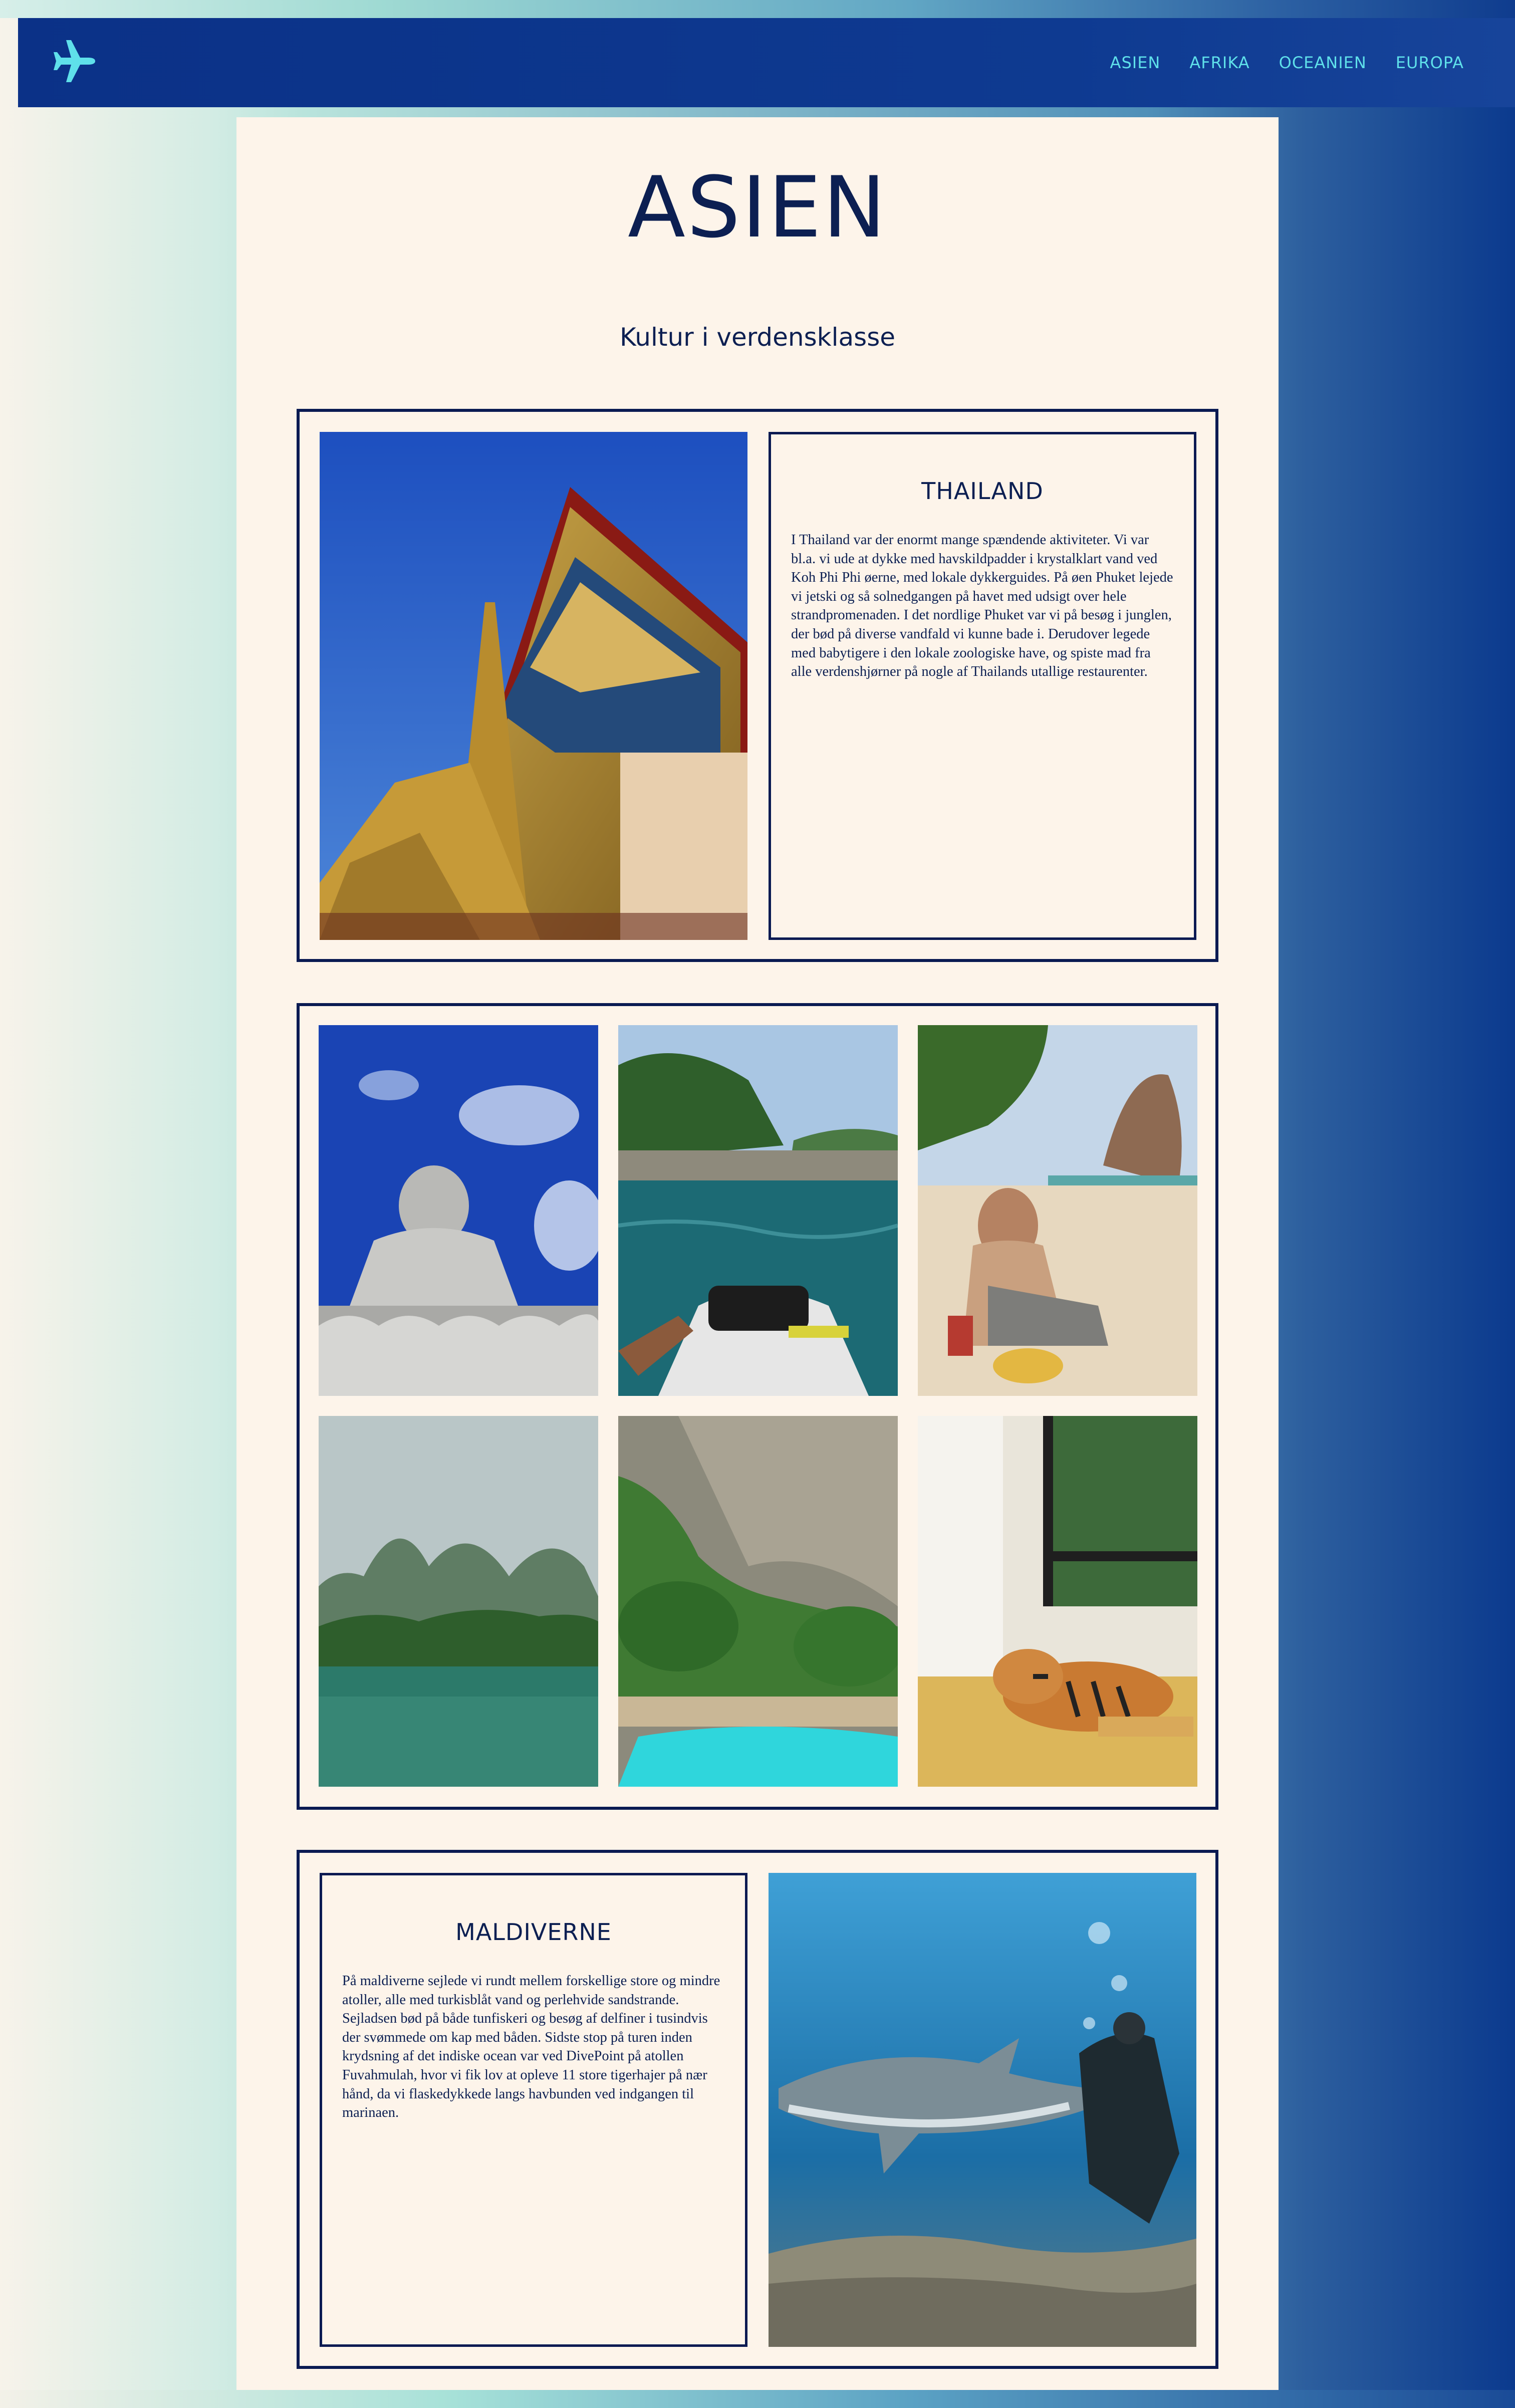 The width and height of the screenshot is (1515, 2408). What do you see at coordinates (533, 686) in the screenshot?
I see `thai-temple-photo` at bounding box center [533, 686].